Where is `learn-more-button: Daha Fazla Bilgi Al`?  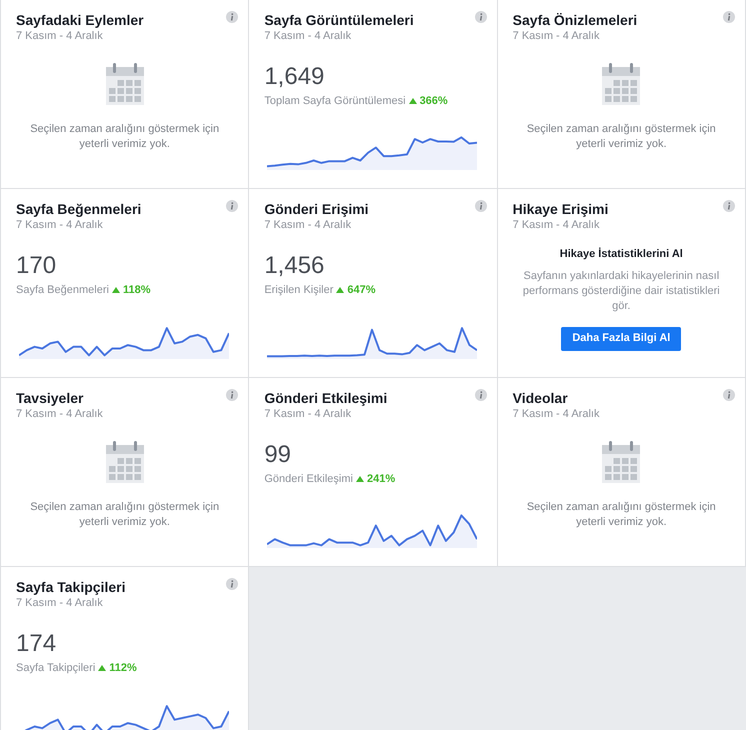
learn-more-button: Daha Fazla Bilgi Al is located at coordinates (621, 338).